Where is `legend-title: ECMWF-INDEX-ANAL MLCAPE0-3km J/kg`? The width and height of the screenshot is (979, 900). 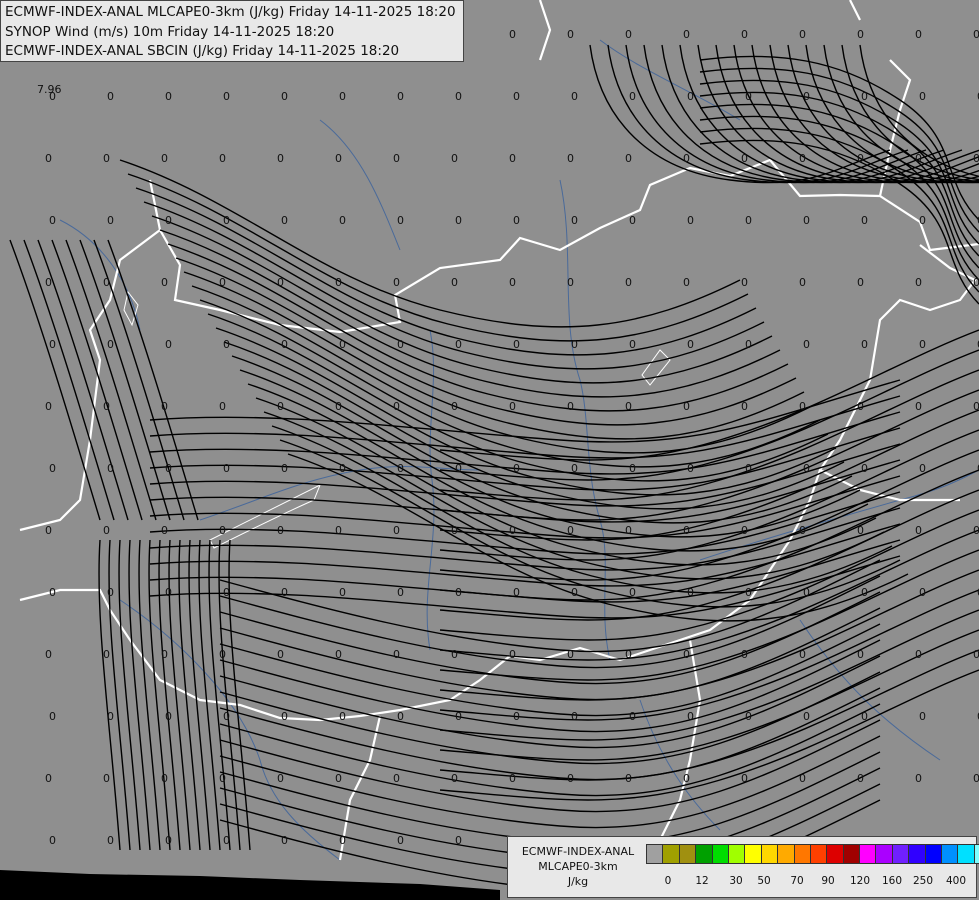
legend-title: ECMWF-INDEX-ANAL MLCAPE0-3km J/kg is located at coordinates (578, 866).